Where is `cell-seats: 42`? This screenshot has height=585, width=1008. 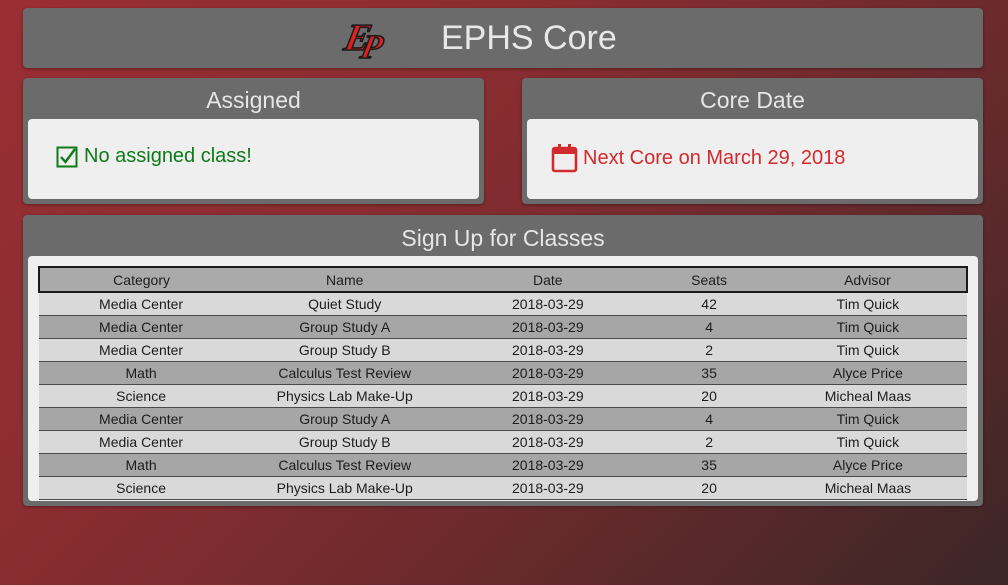 cell-seats: 42 is located at coordinates (709, 304).